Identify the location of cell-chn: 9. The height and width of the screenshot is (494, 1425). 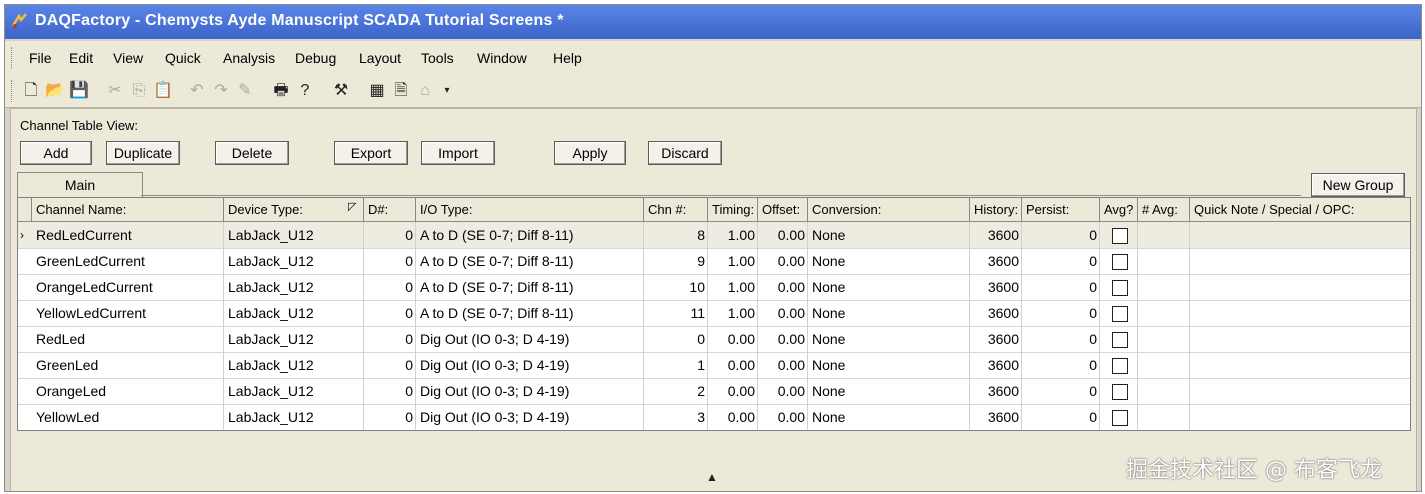
(676, 261).